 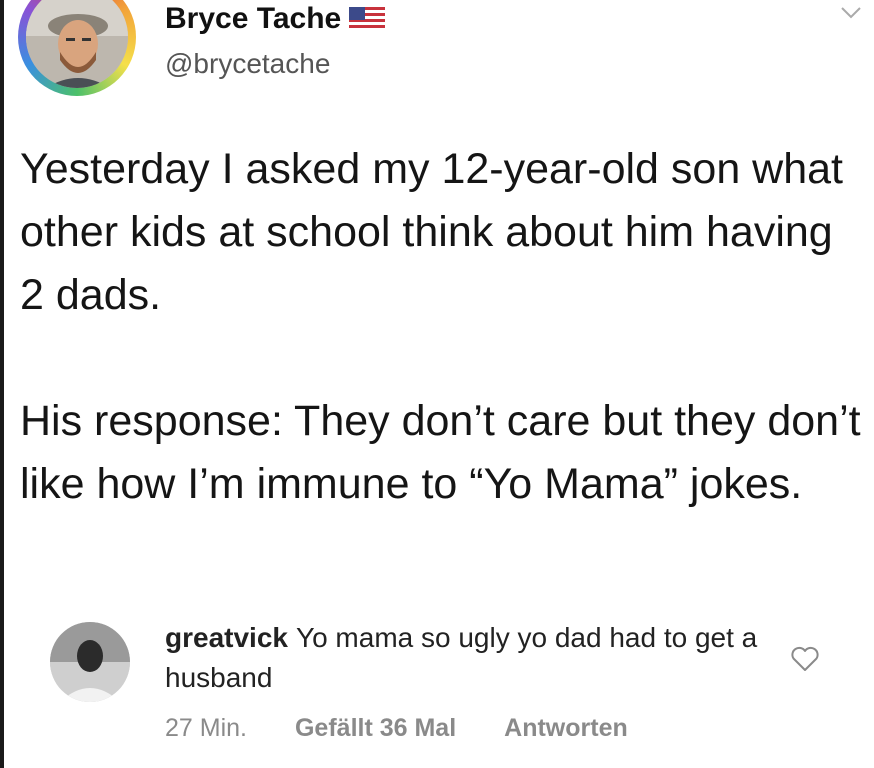 What do you see at coordinates (367, 19) in the screenshot?
I see `us-flag-icon` at bounding box center [367, 19].